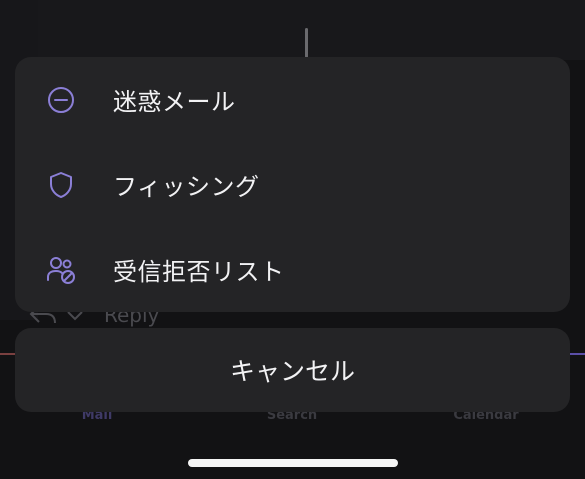 The width and height of the screenshot is (585, 479). What do you see at coordinates (174, 102) in the screenshot?
I see `action-junk-label: 迷惑メール` at bounding box center [174, 102].